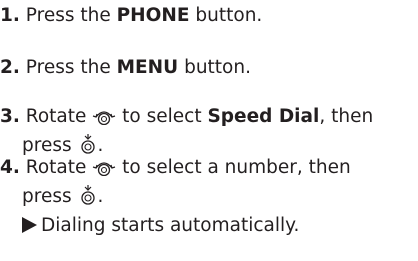  I want to click on speed-dial-label: Speed Dial, so click(263, 116).